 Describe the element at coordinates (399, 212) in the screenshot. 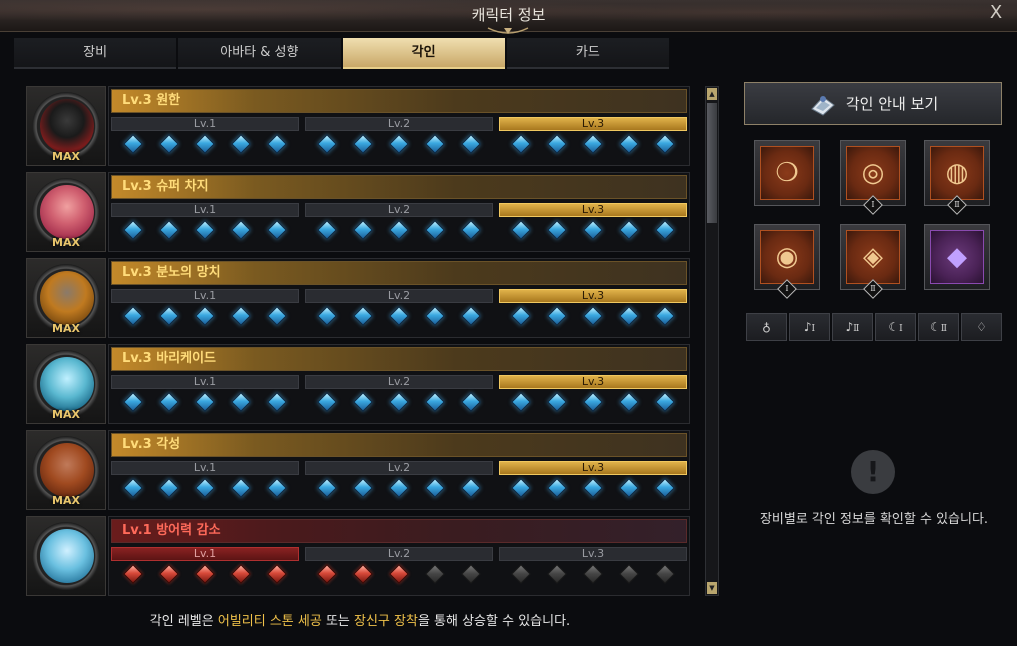

I see `engraving-detail: Lv.3 슈퍼 차지 Lv.1 Lv.2 Lv.3` at that location.